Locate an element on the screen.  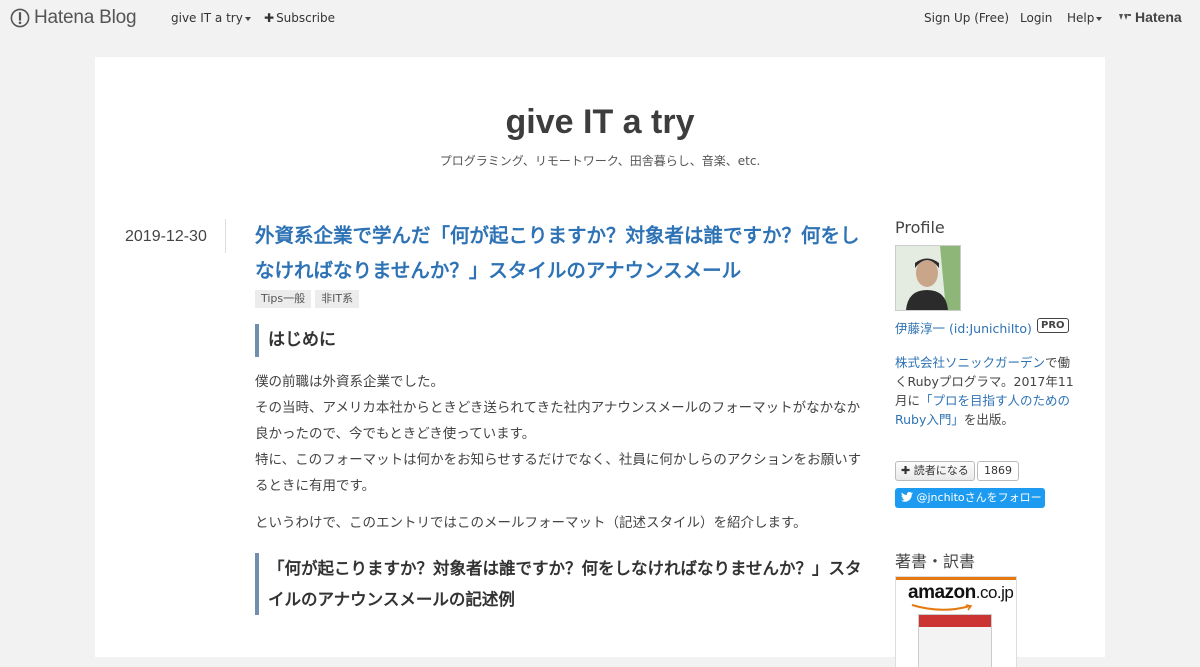
hatena-blog-logo: Hatena Blog is located at coordinates (73, 18).